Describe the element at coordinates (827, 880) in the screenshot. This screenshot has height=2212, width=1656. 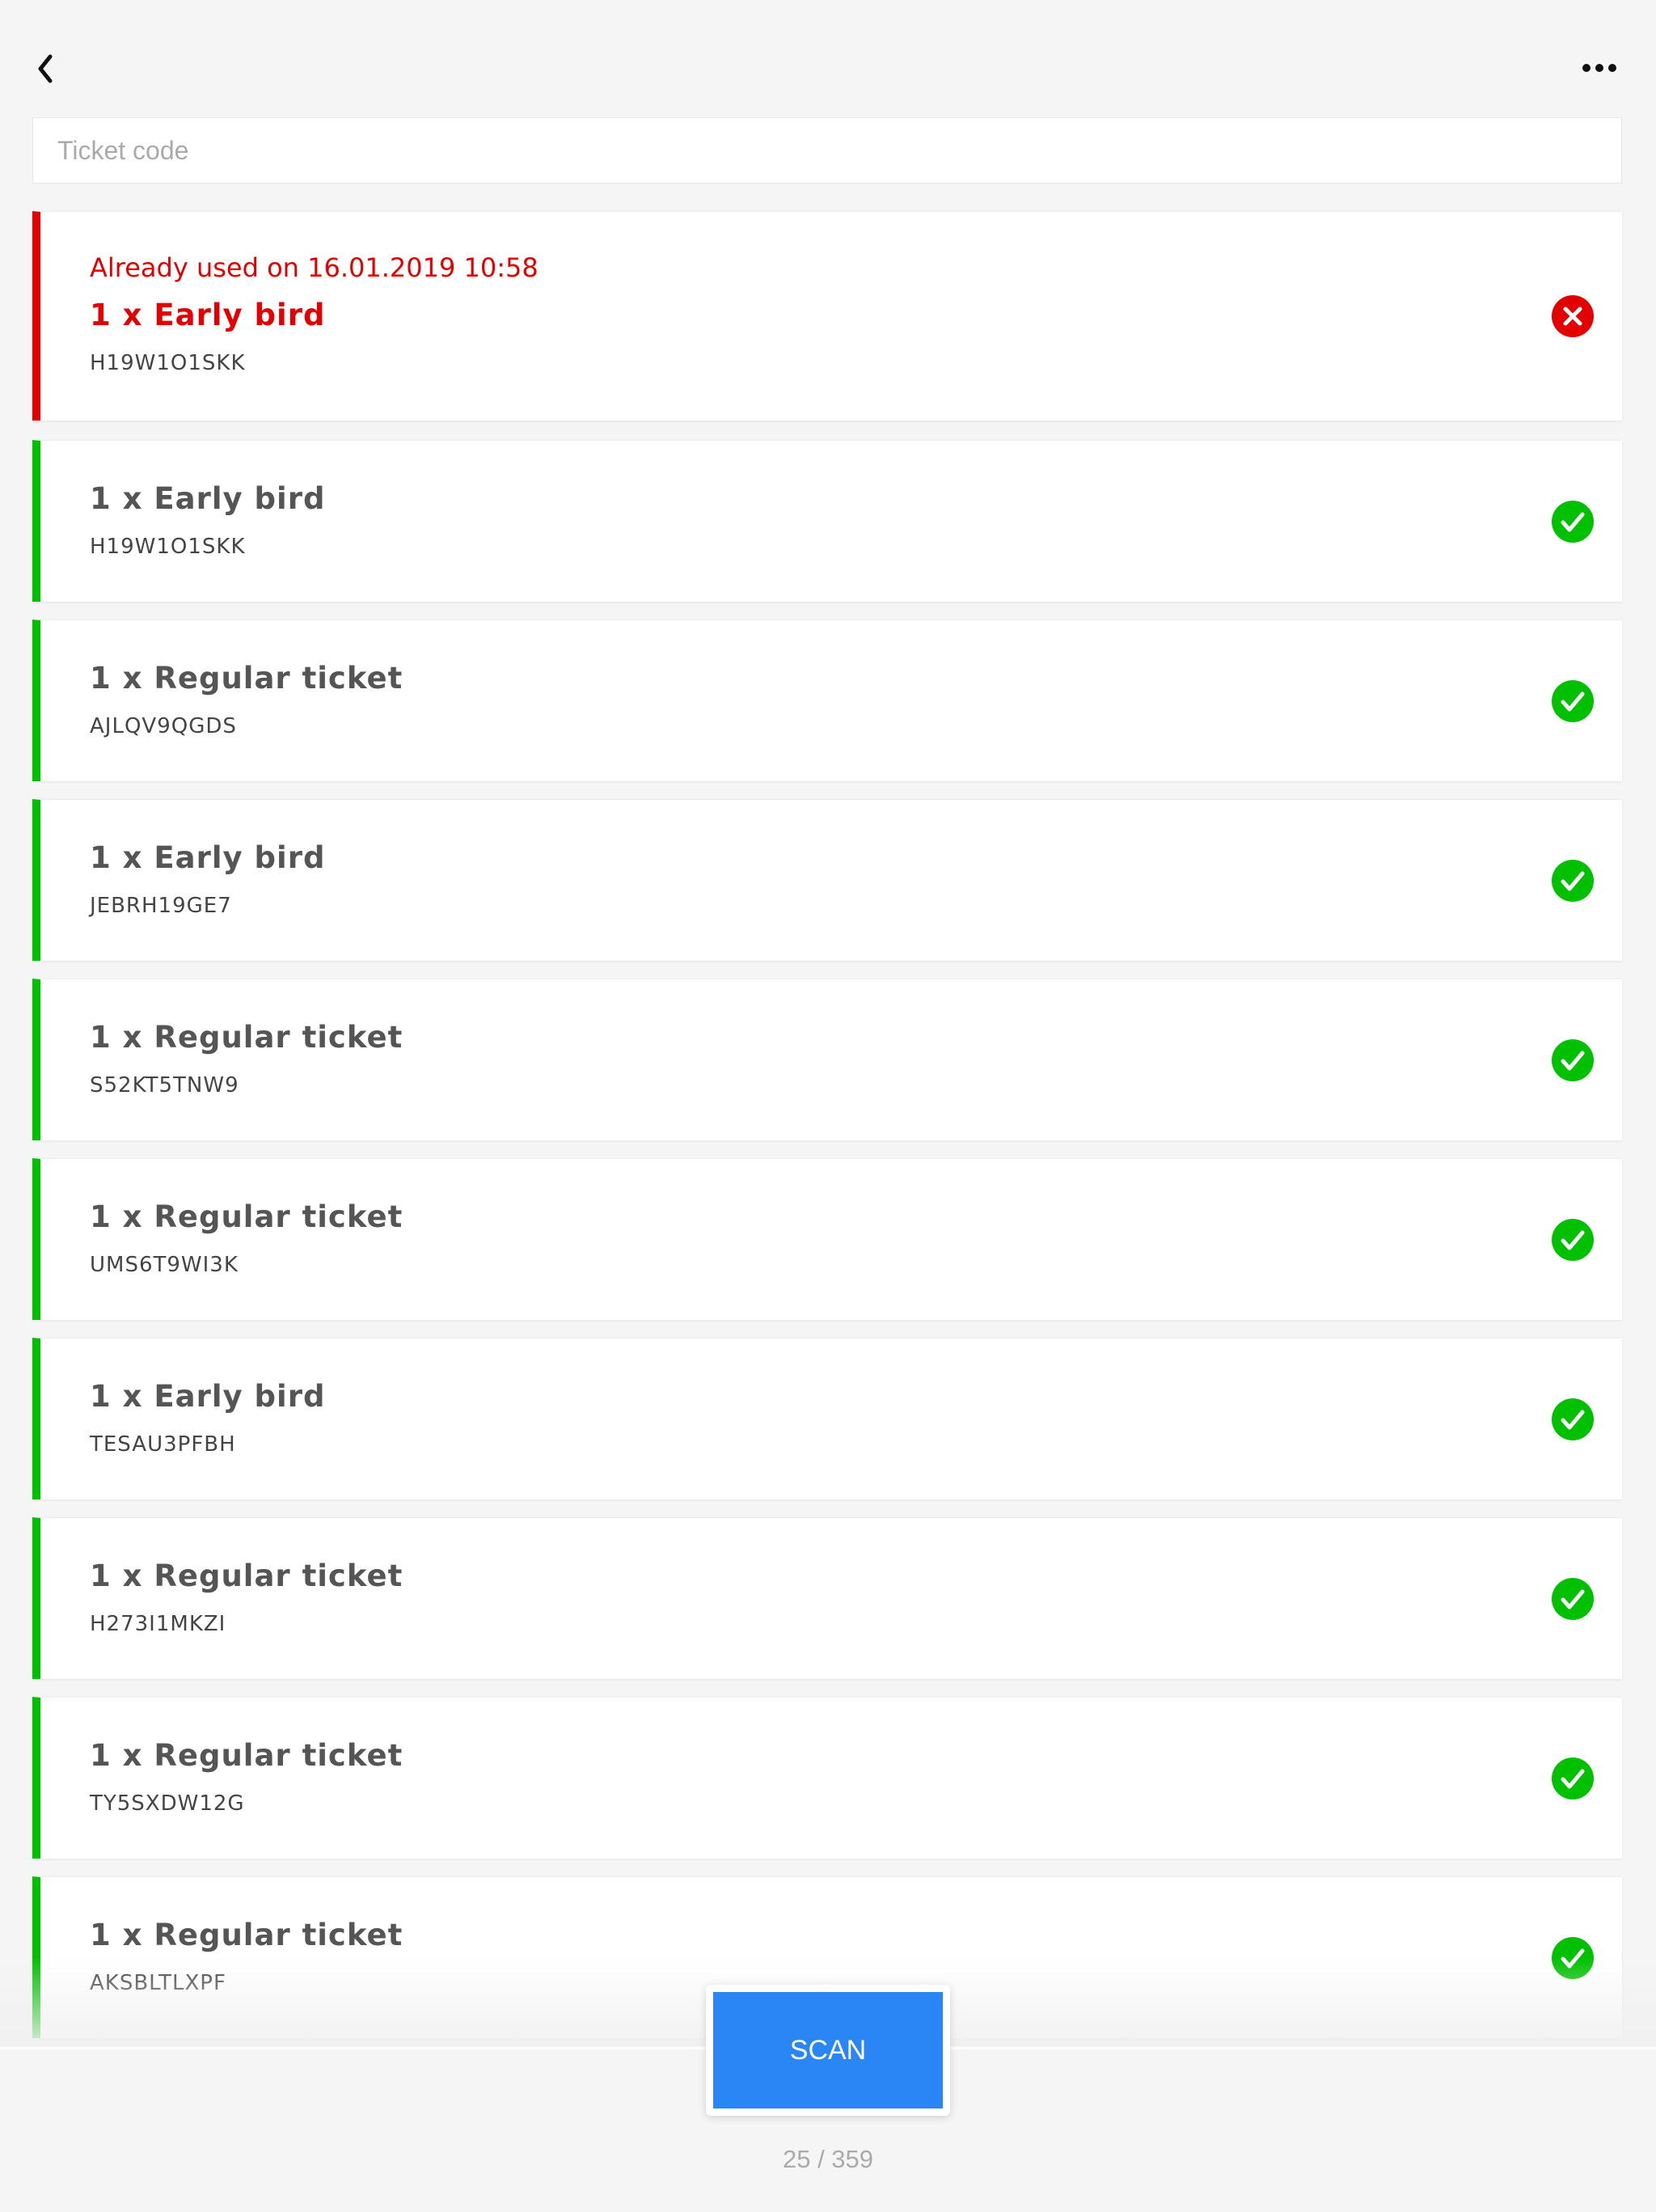
I see `ticket-card: 1 x Early bird JEBRH19GE7` at that location.